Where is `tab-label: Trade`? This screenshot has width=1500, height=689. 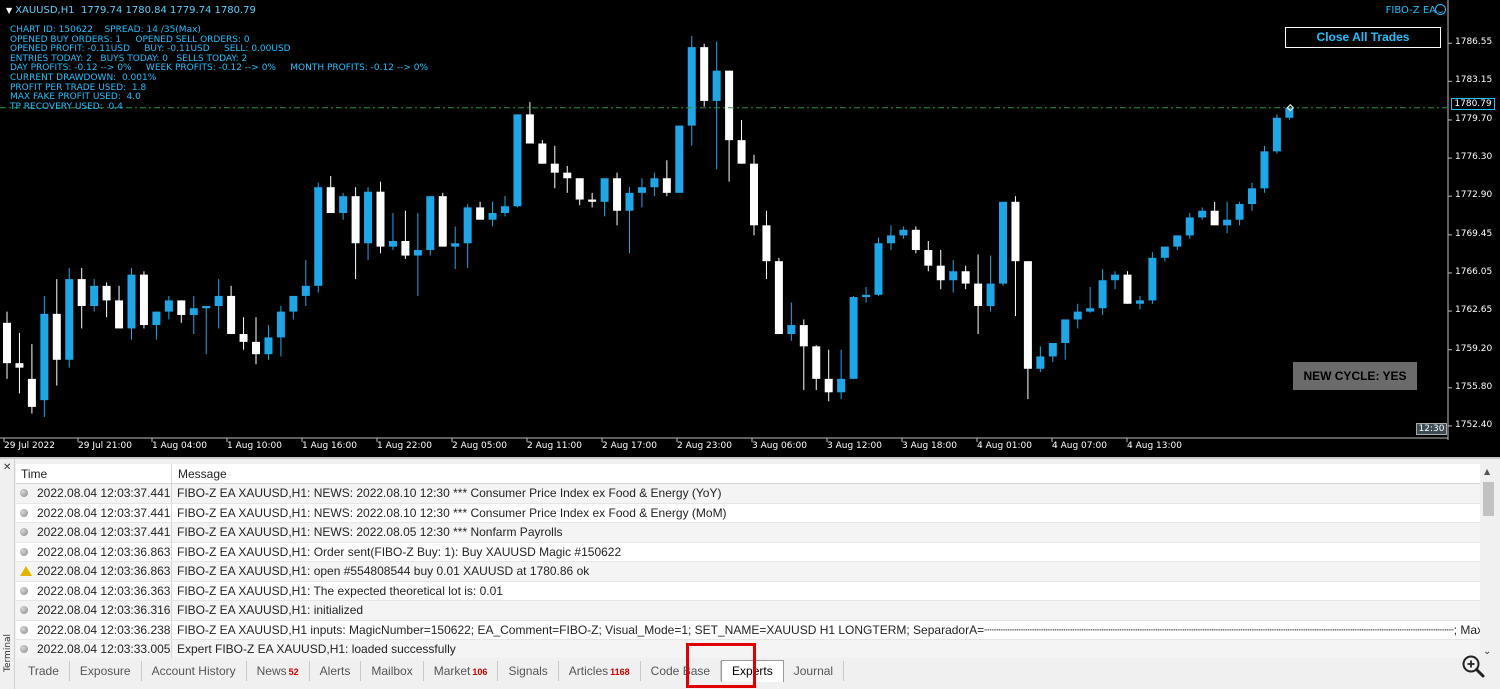
tab-label: Trade is located at coordinates (43, 671).